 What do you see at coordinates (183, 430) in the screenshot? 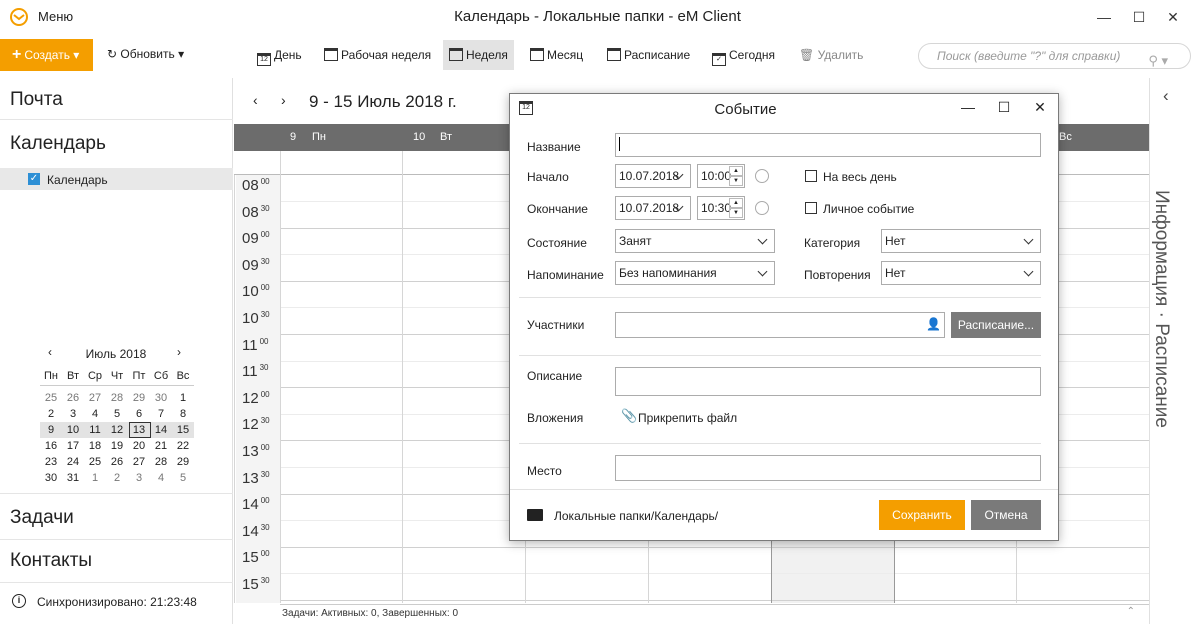
I see `mini-calendar-day: 15` at bounding box center [183, 430].